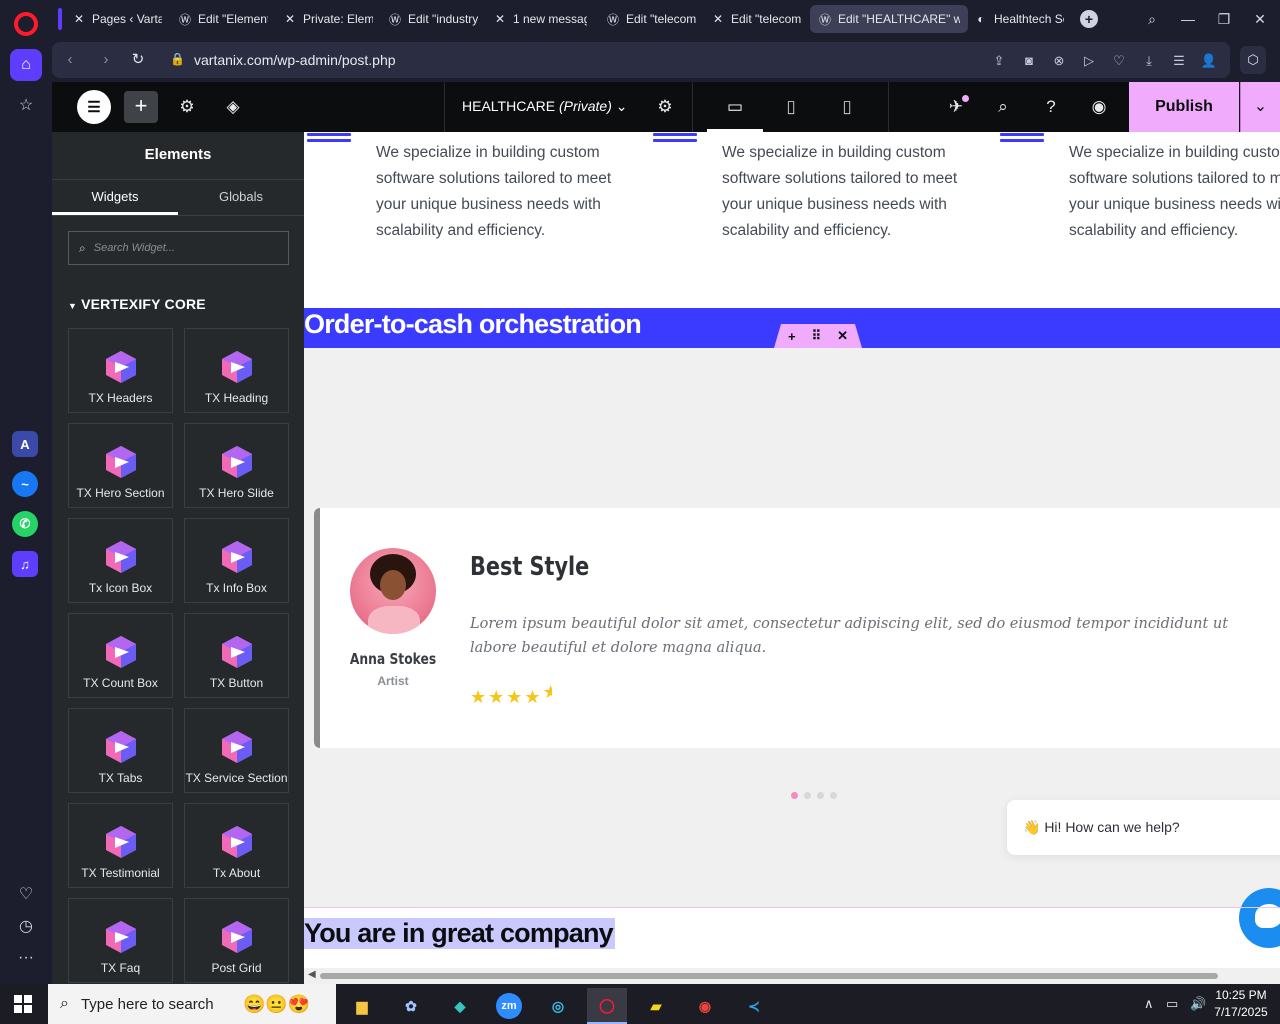  Describe the element at coordinates (25, 564) in the screenshot. I see `music-player-icon: ♫` at that location.